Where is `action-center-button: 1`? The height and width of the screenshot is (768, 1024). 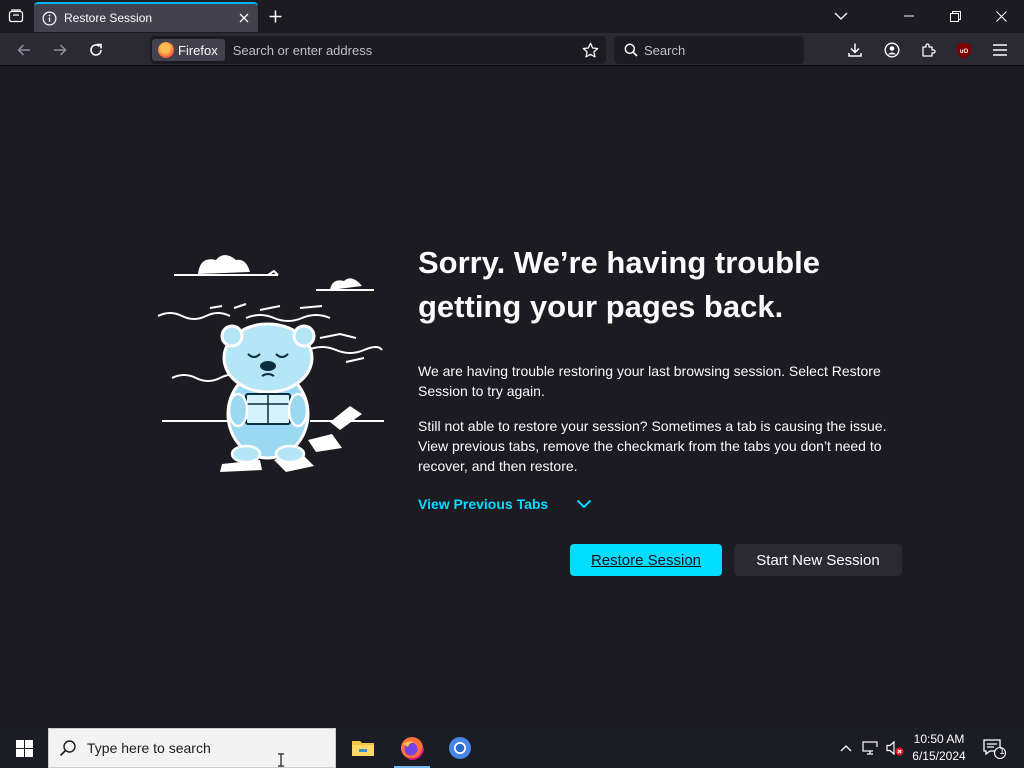 action-center-button: 1 is located at coordinates (994, 748).